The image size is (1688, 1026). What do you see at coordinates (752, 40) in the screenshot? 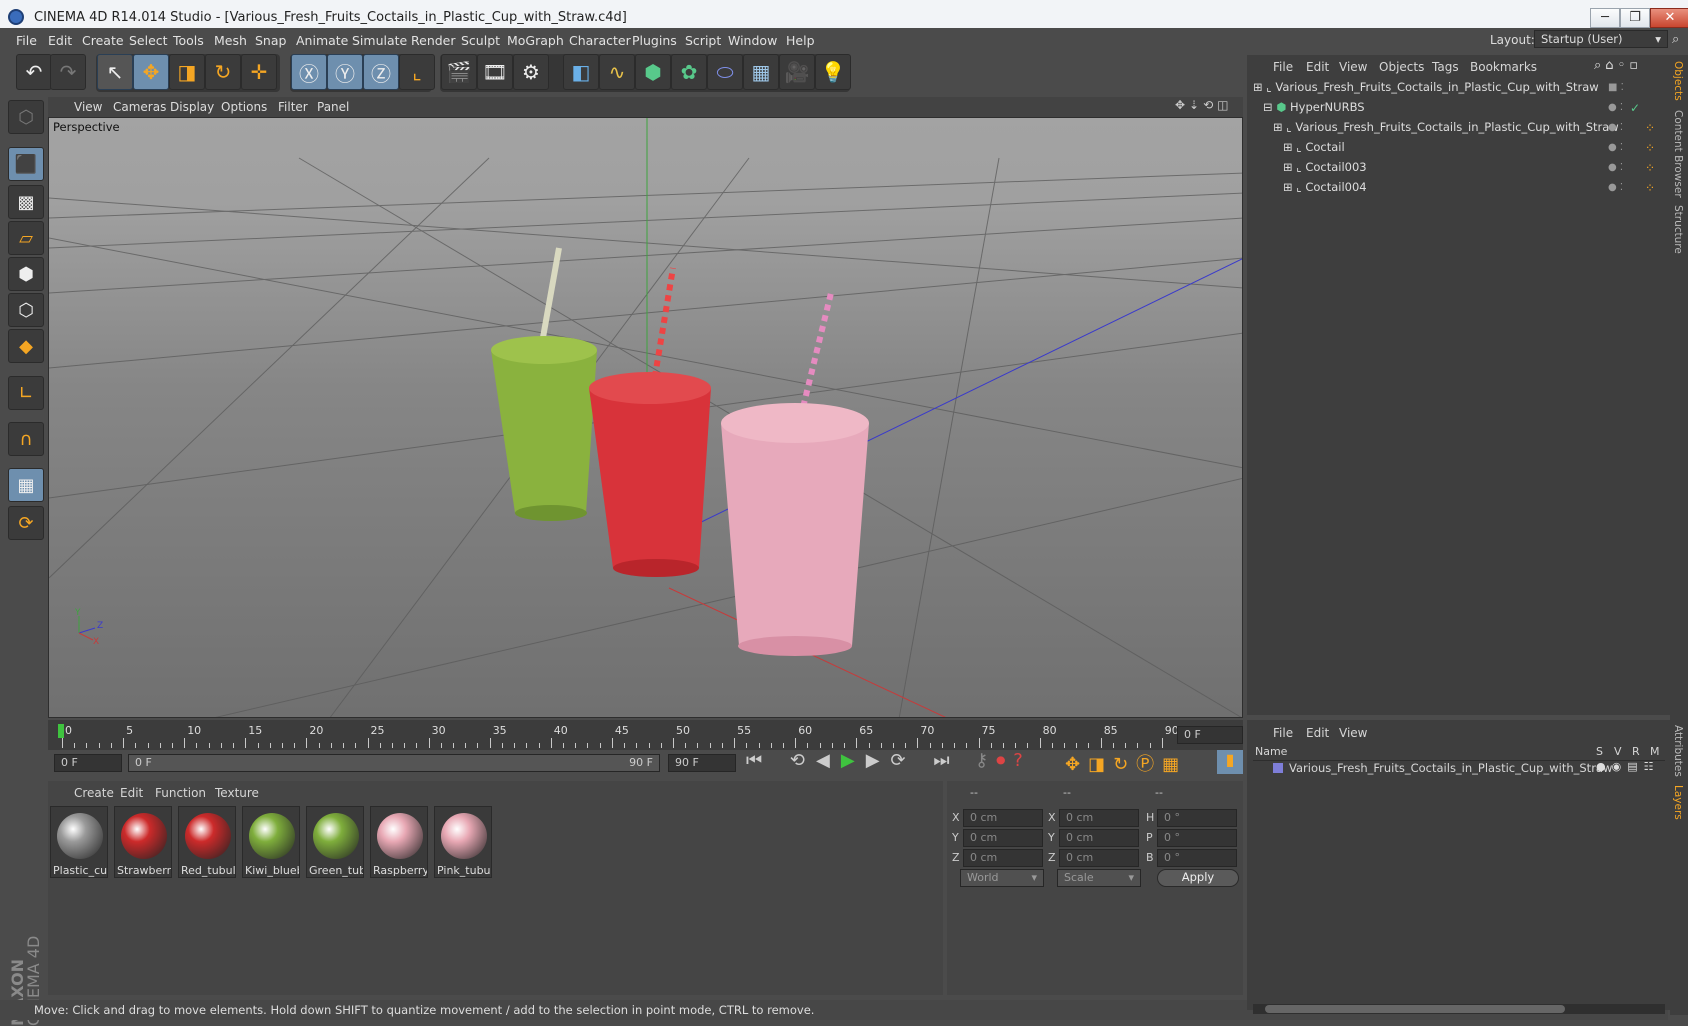
I see `menu-window: Window` at bounding box center [752, 40].